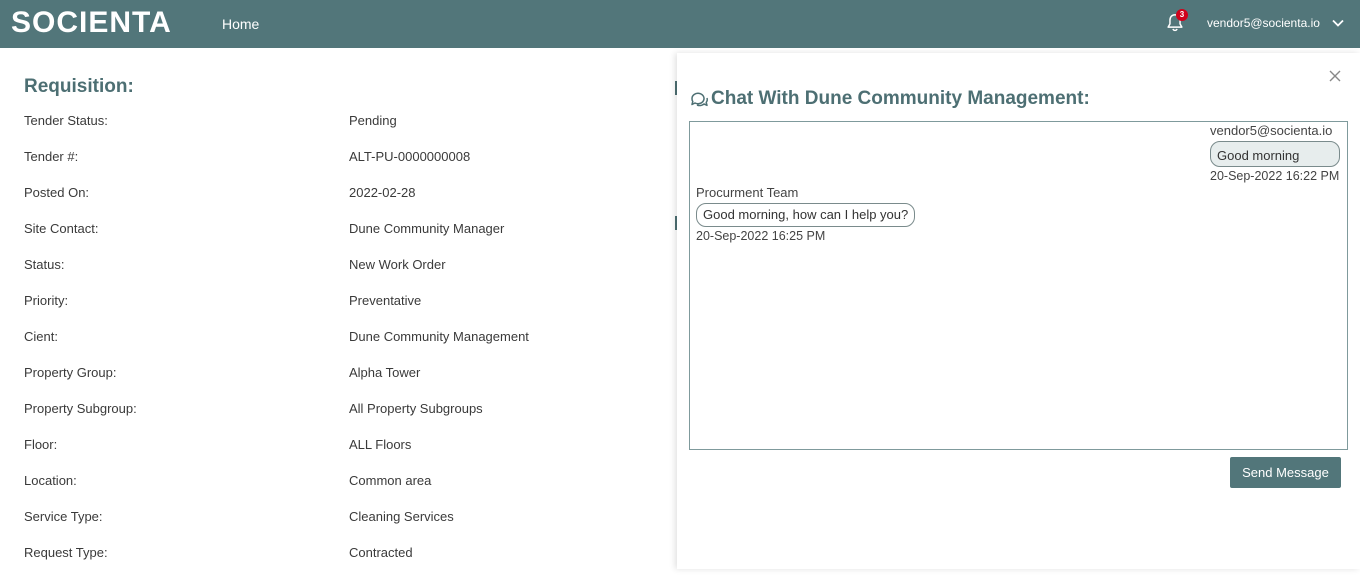 The image size is (1360, 578). I want to click on detail-label: Tender #:, so click(51, 156).